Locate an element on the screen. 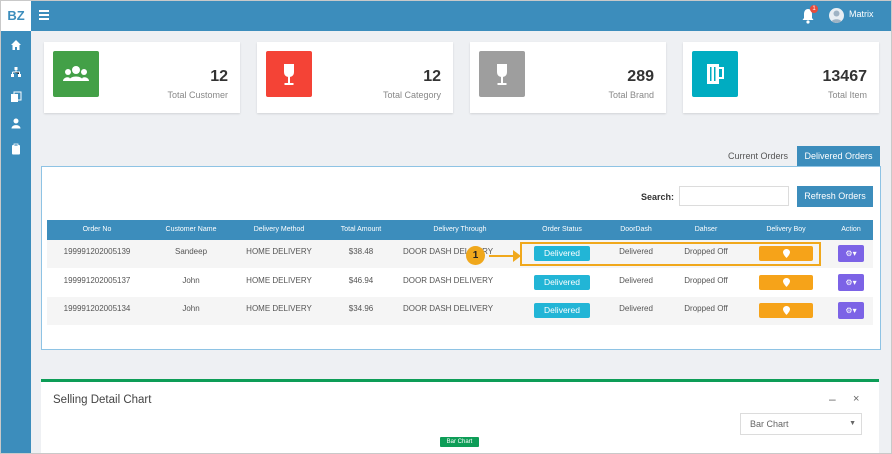  total-amount: $38.48 is located at coordinates (361, 251).